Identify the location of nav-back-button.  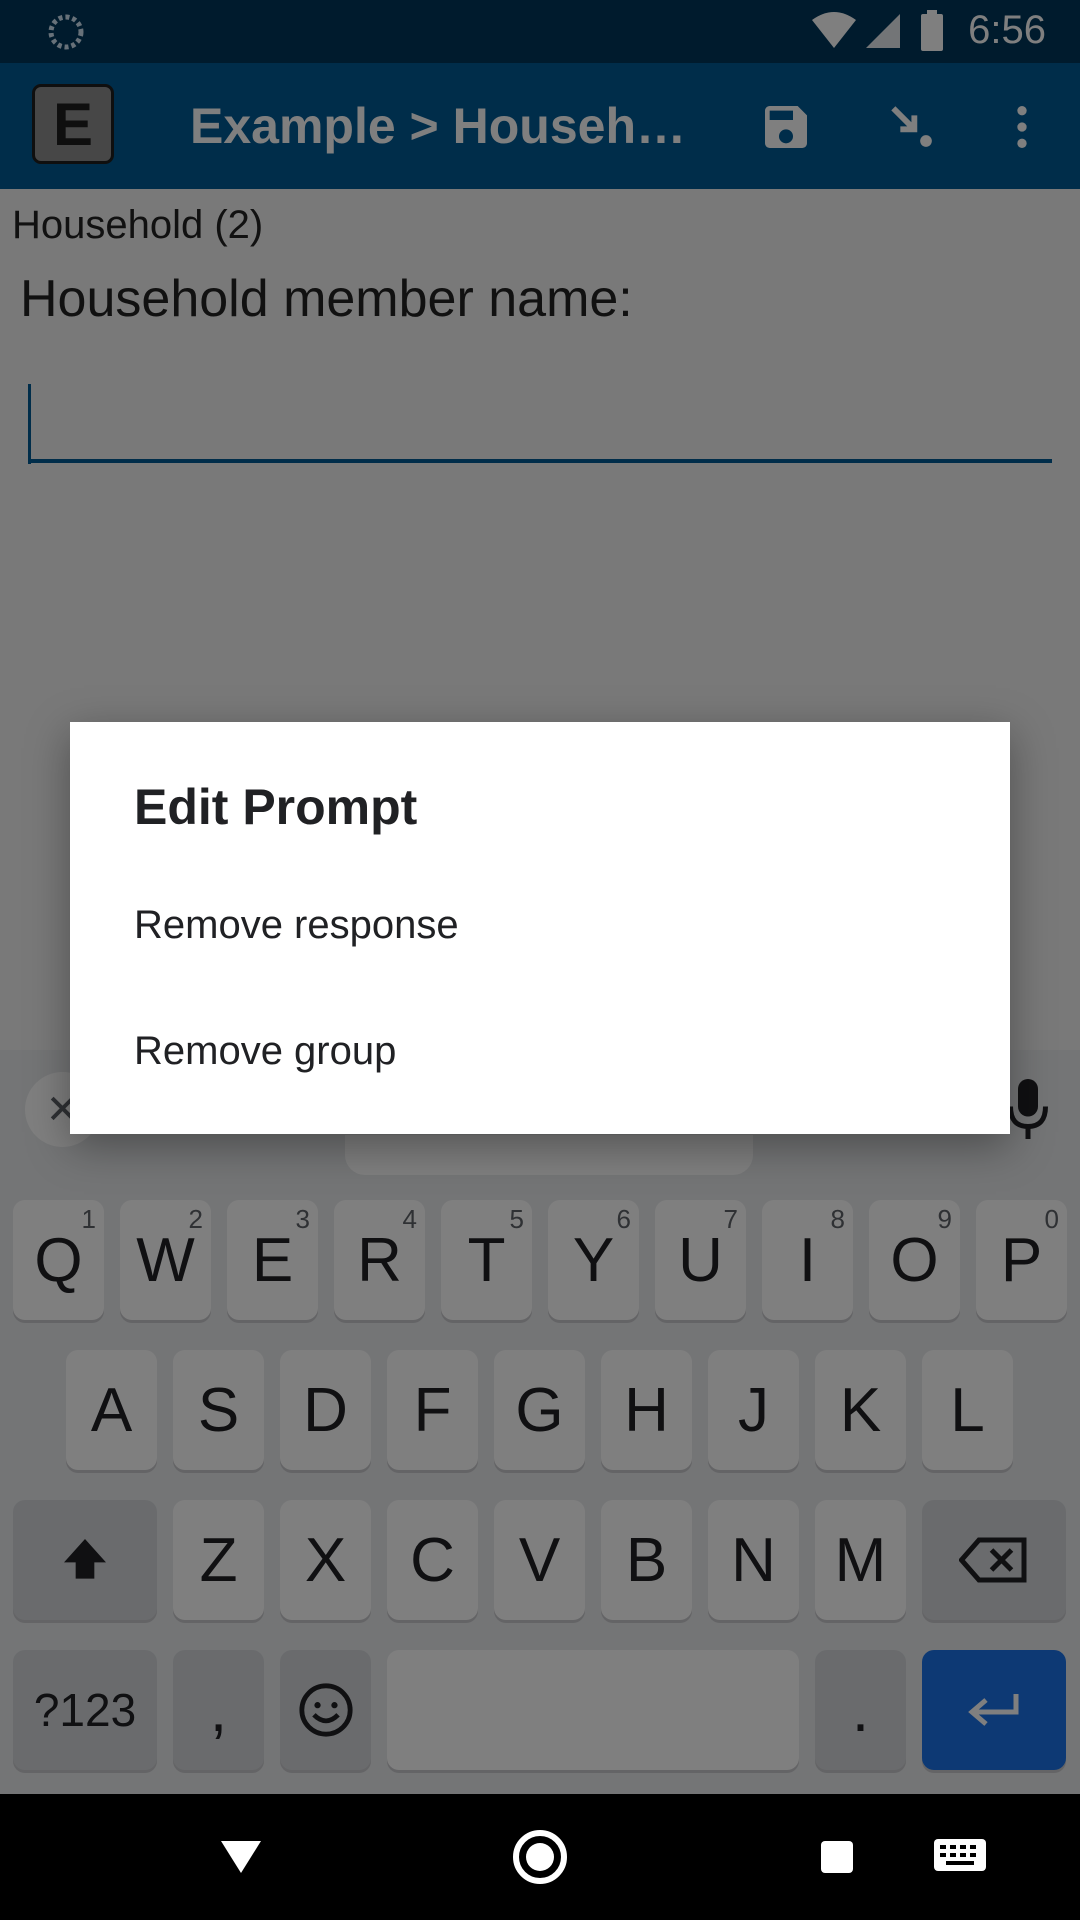
(241, 1857).